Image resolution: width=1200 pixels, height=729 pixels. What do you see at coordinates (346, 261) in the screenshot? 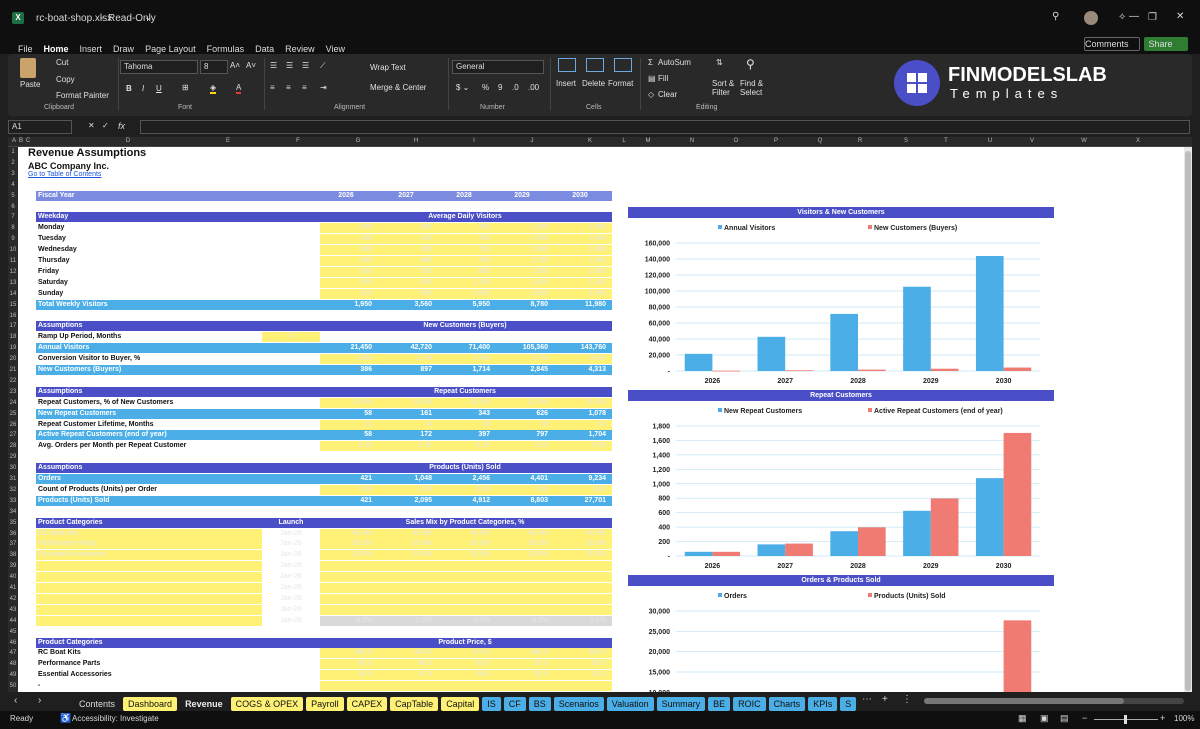
I see `table-cell: 260` at bounding box center [346, 261].